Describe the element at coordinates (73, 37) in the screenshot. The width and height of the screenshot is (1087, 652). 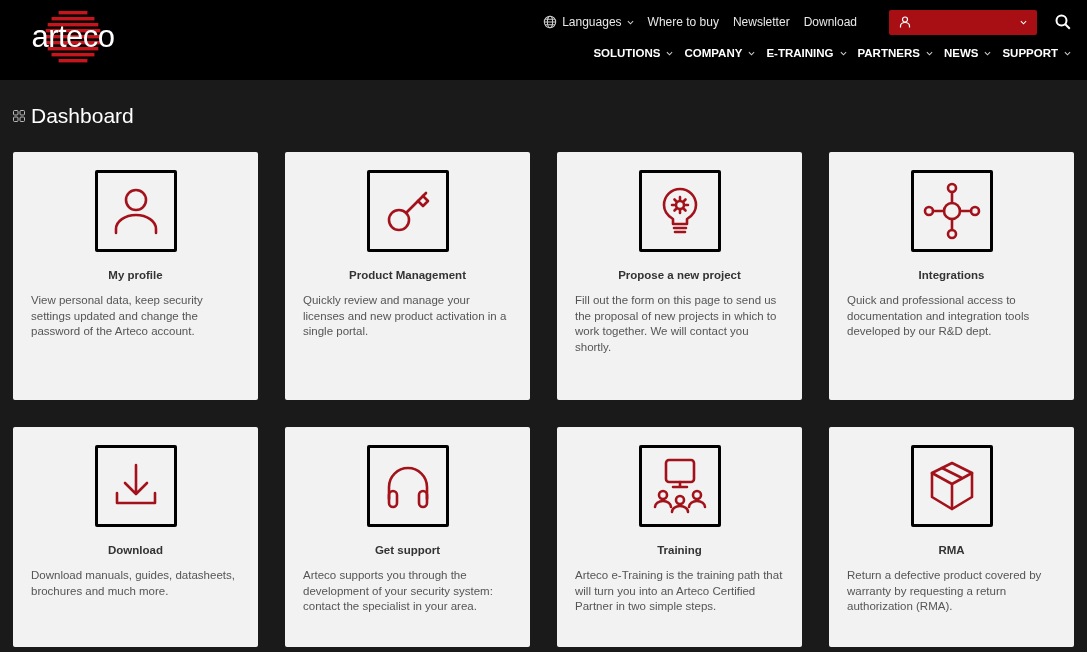
I see `logo-text: arteco` at that location.